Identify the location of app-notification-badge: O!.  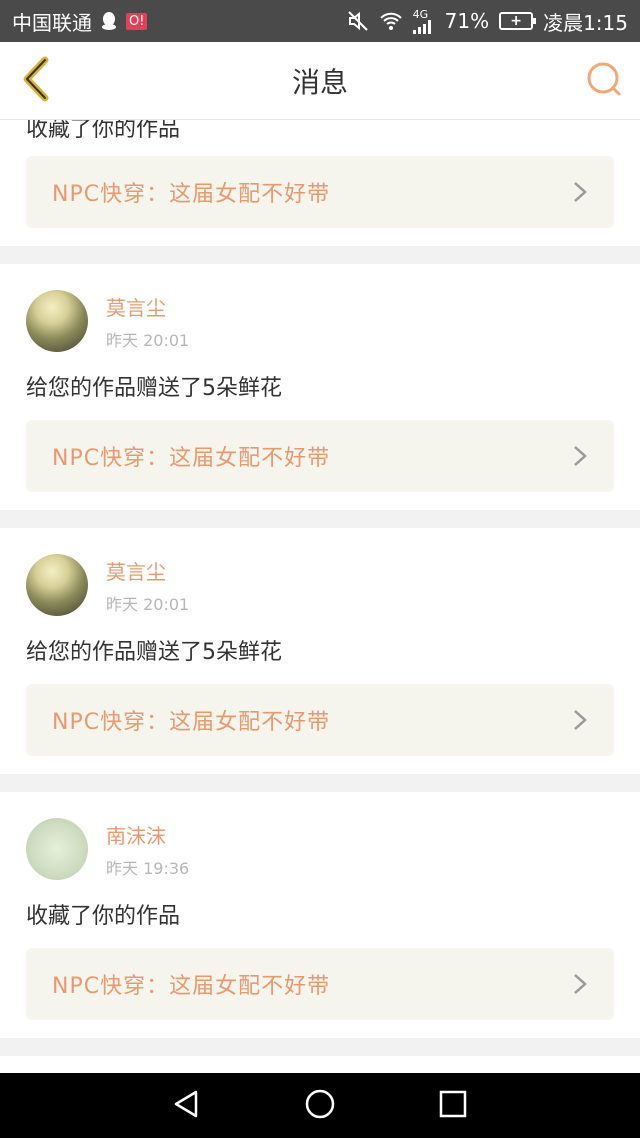
(137, 21).